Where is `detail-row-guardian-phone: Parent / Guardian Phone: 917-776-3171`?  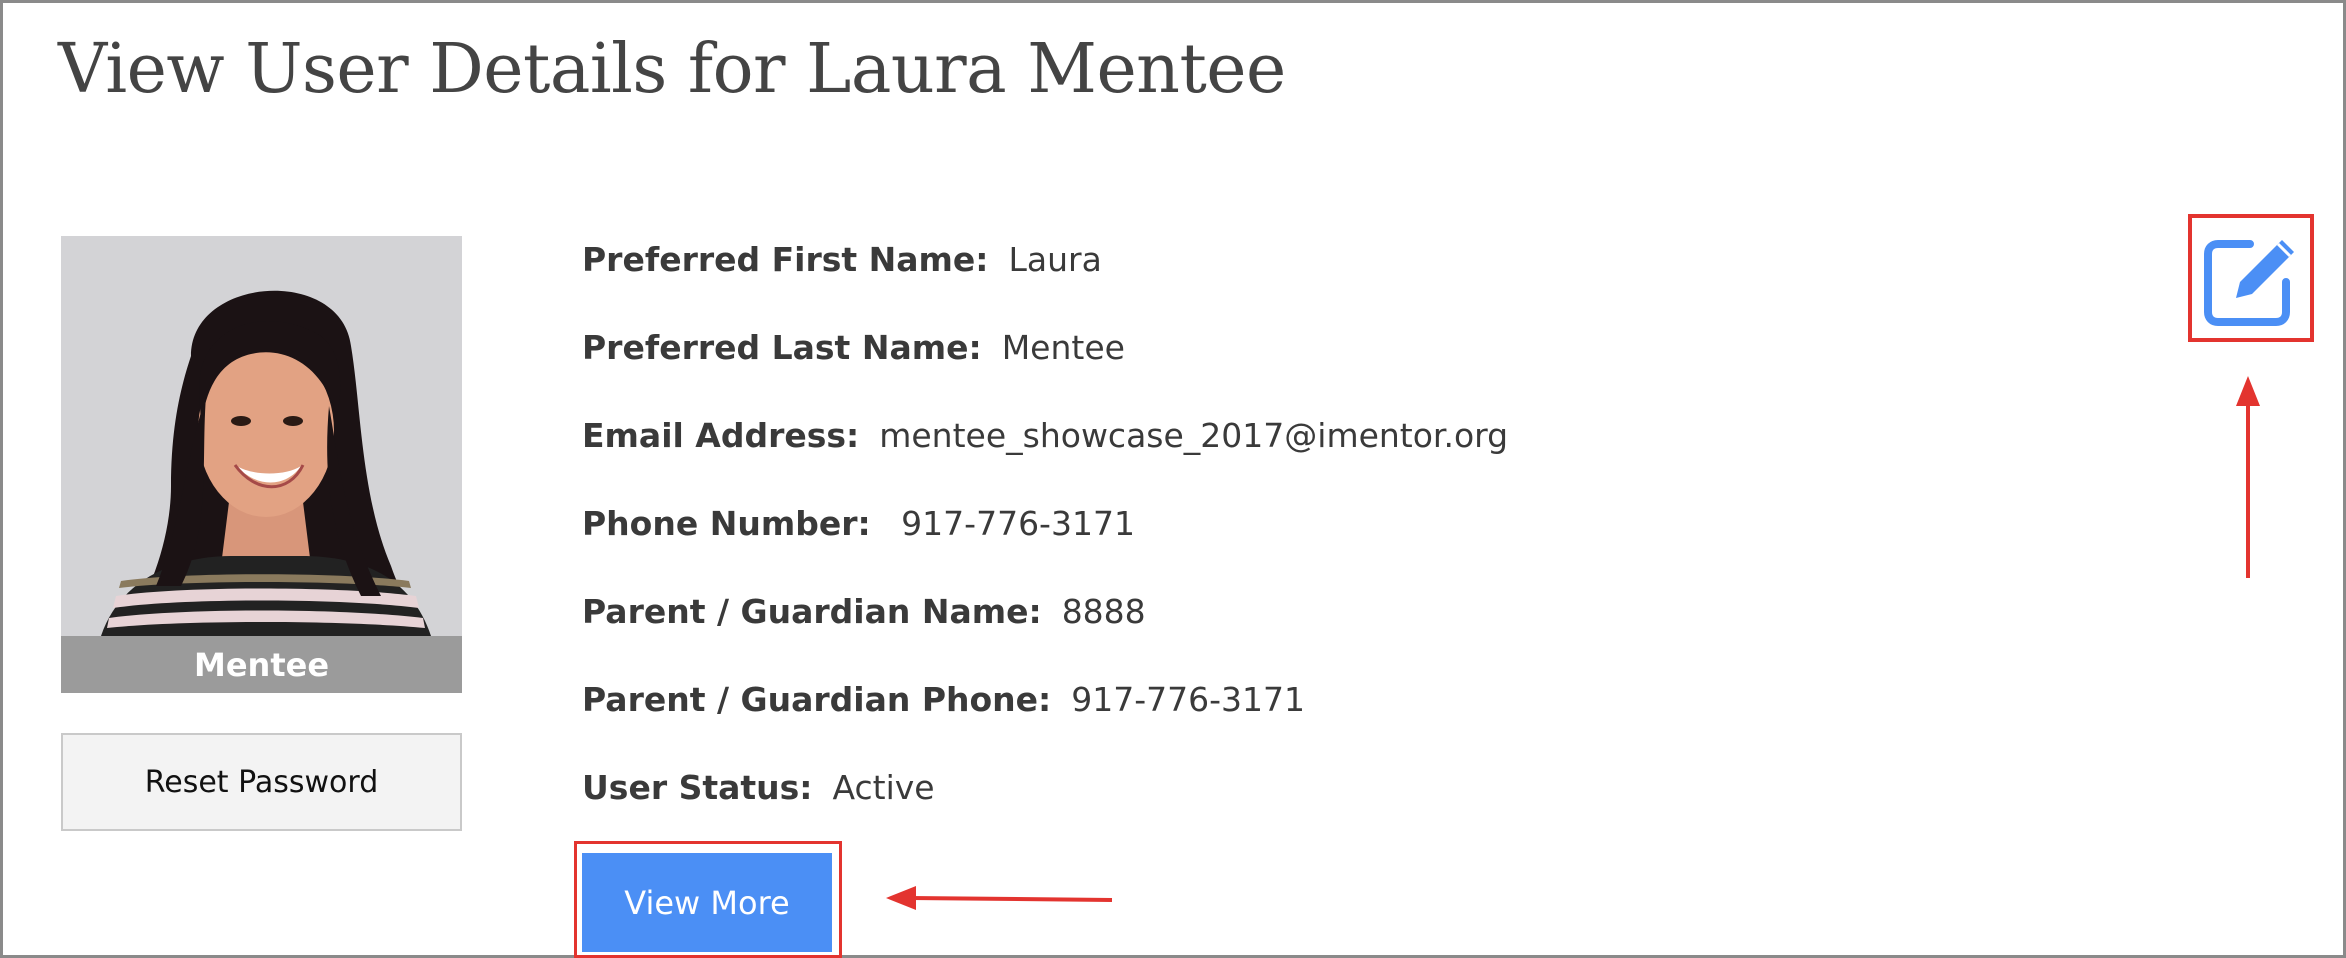
detail-row-guardian-phone: Parent / Guardian Phone: 917-776-3171 is located at coordinates (943, 699).